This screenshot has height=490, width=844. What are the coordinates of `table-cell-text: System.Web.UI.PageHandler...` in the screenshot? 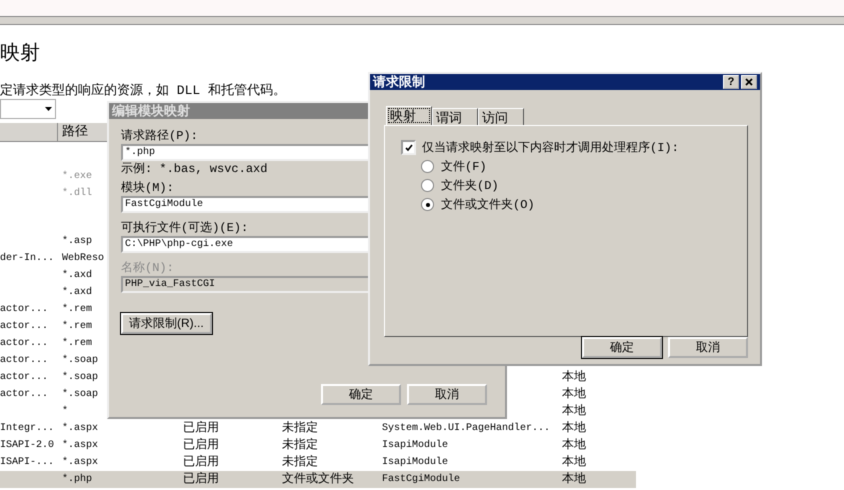 It's located at (466, 429).